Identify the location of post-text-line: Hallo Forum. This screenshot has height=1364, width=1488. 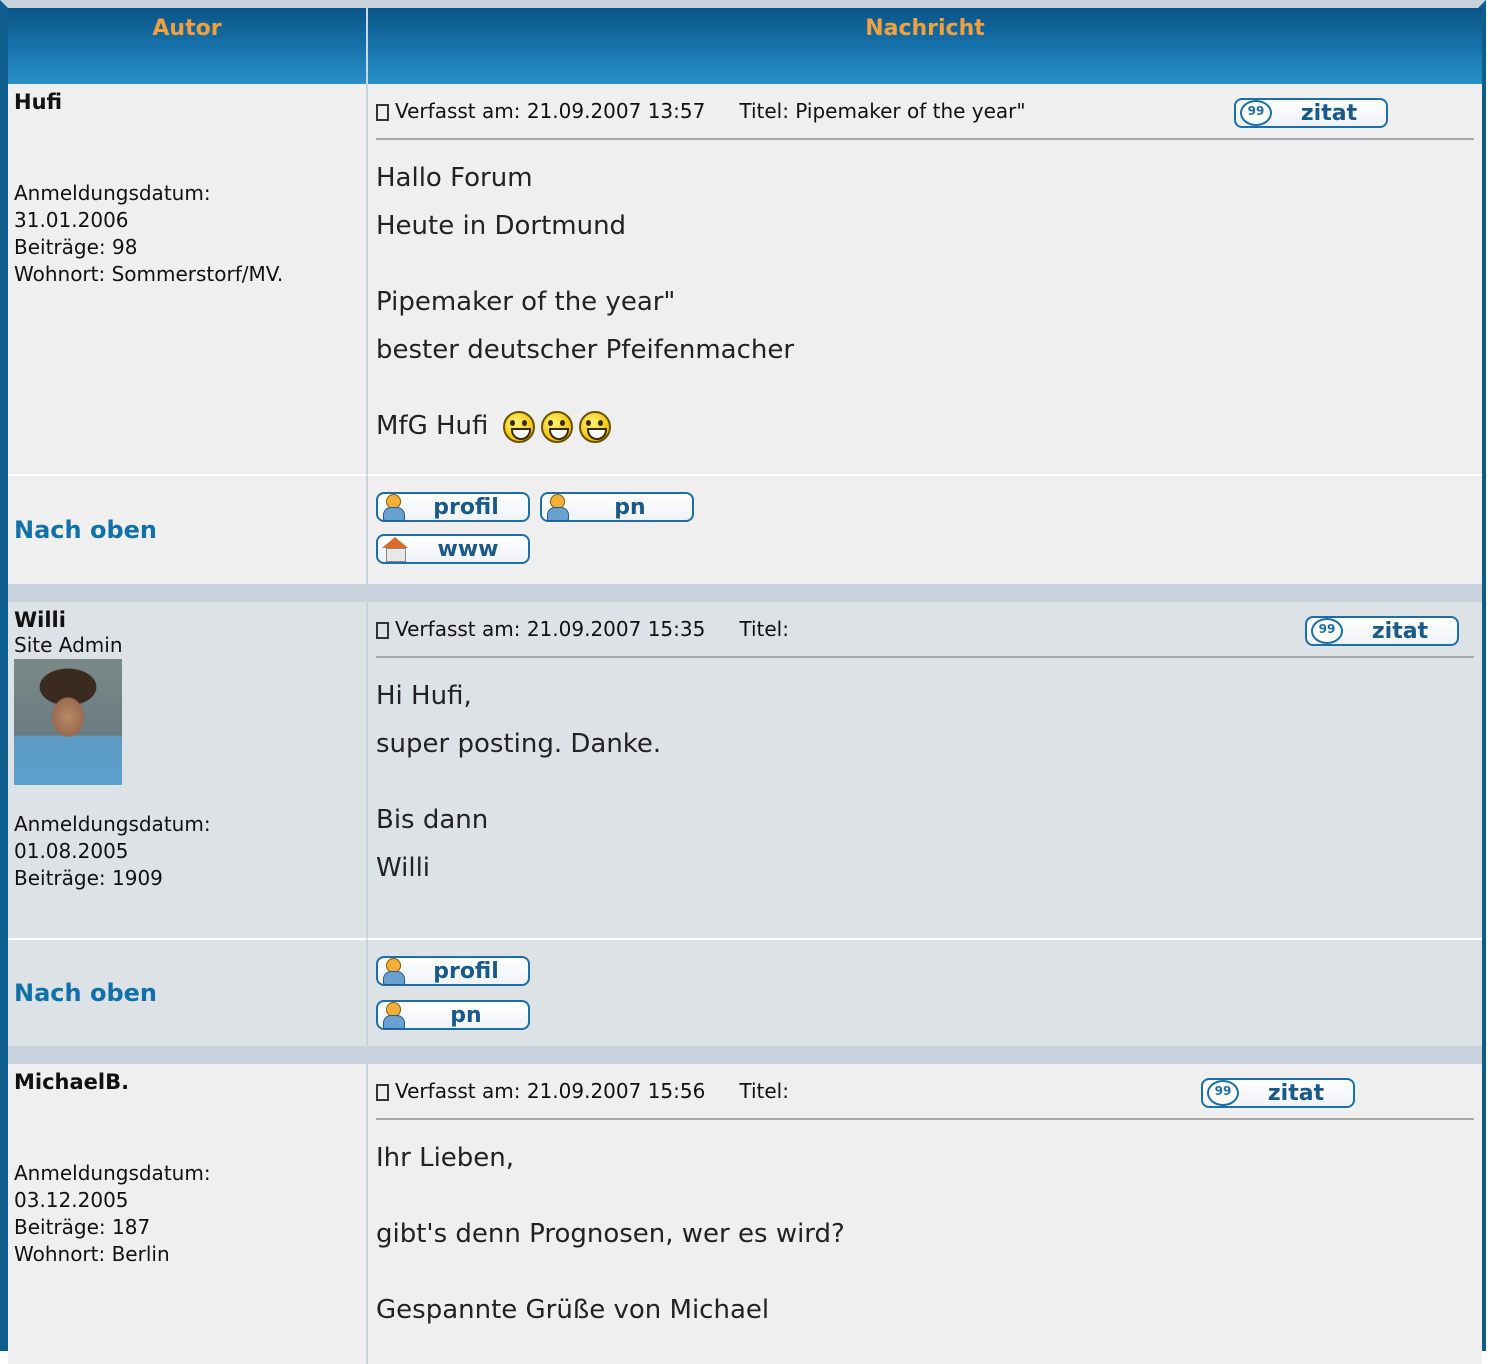
(454, 178).